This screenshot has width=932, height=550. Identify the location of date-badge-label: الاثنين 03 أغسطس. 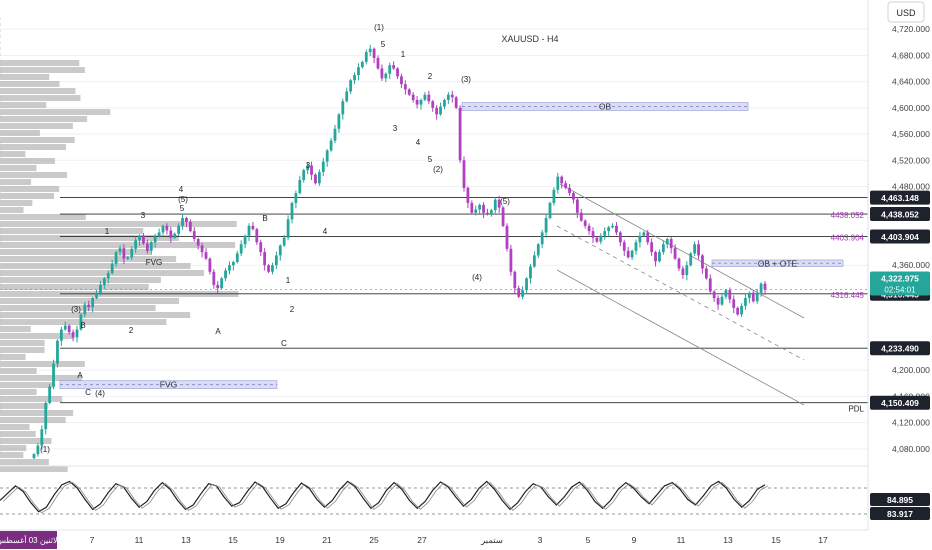
(30, 539).